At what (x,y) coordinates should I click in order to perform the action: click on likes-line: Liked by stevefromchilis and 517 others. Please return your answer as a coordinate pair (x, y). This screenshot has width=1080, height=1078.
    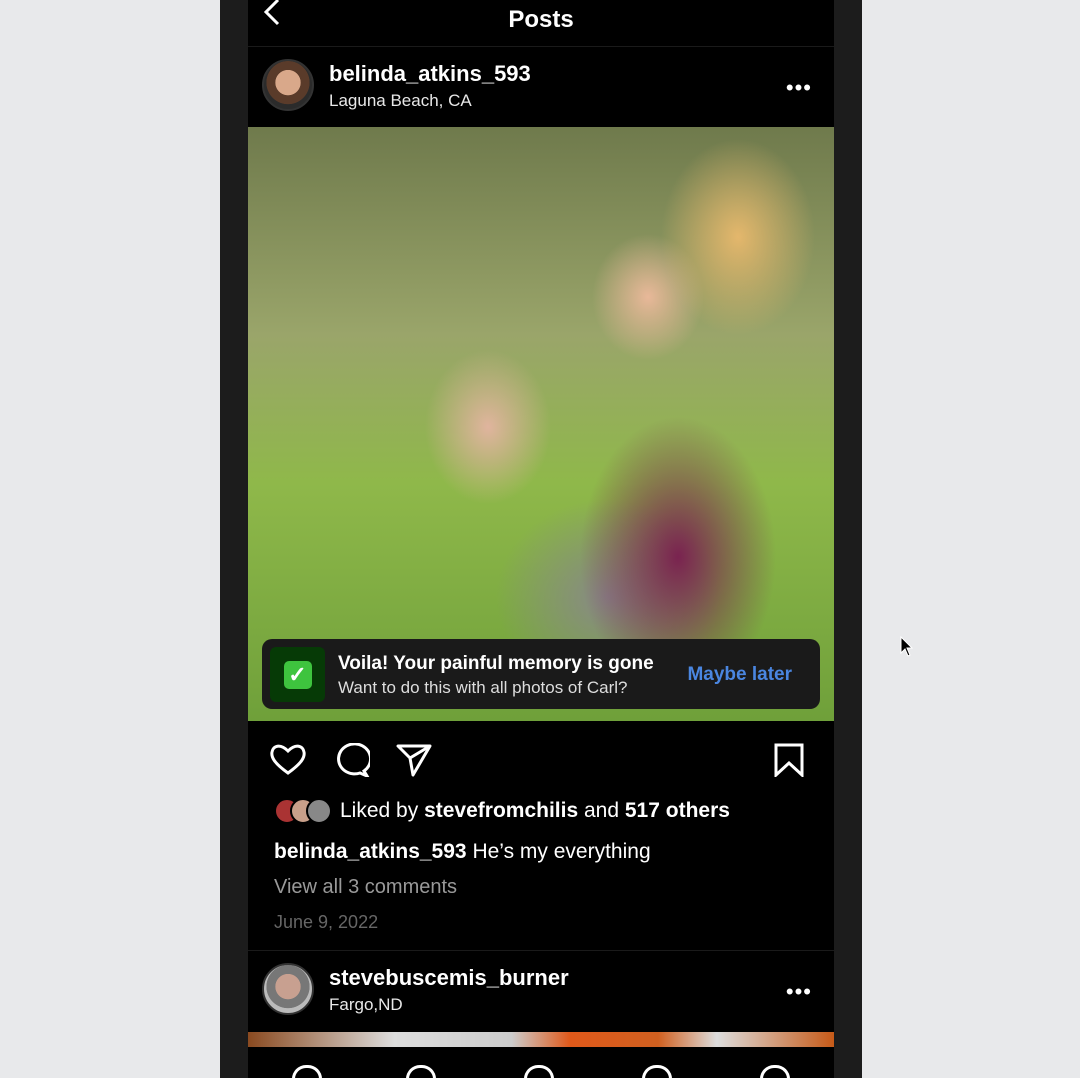
    Looking at the image, I should click on (502, 811).